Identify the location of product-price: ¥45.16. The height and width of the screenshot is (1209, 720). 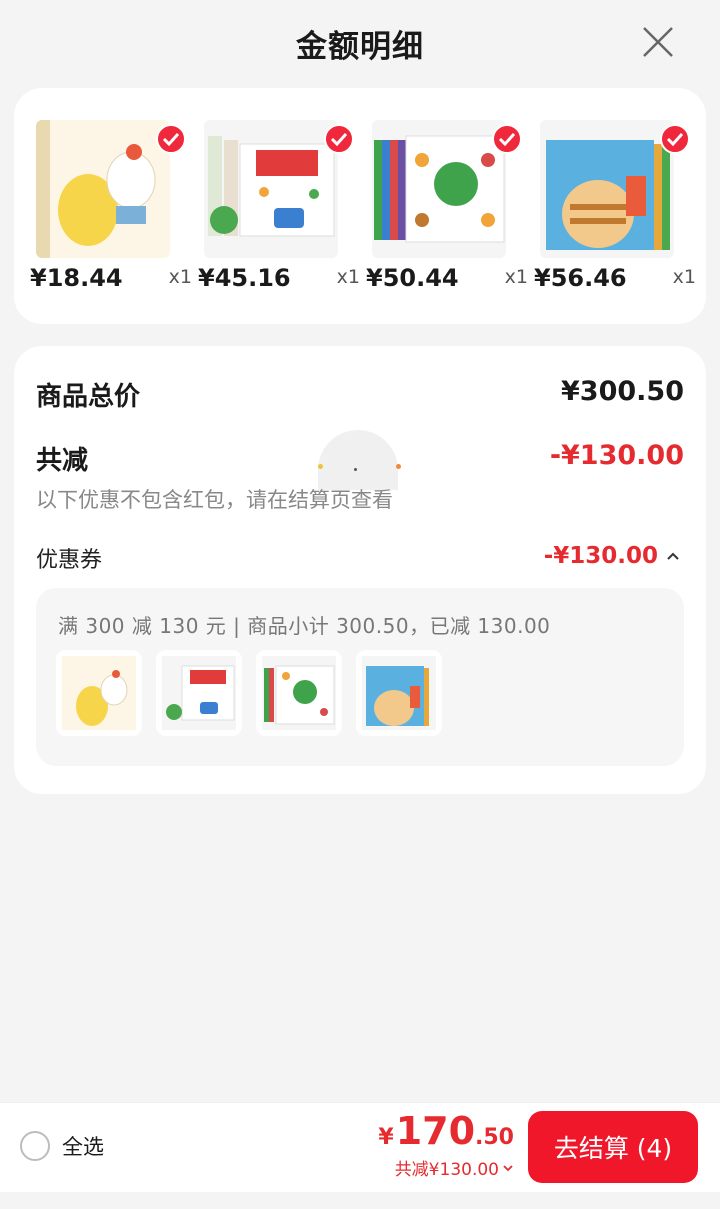
(244, 278).